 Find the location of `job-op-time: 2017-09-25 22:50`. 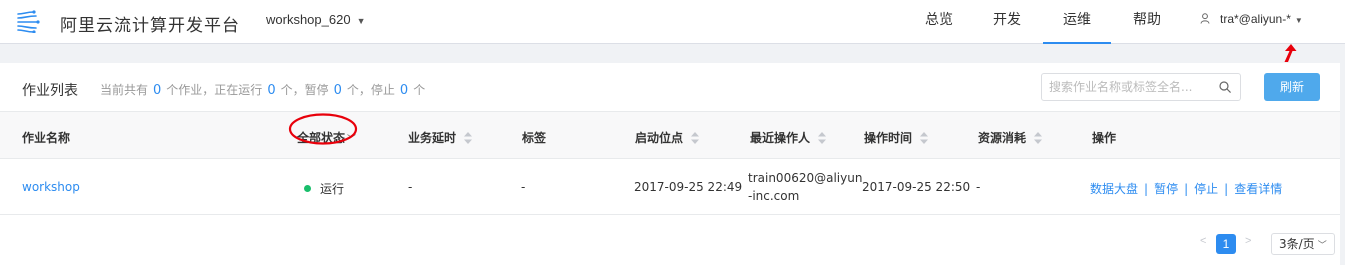

job-op-time: 2017-09-25 22:50 is located at coordinates (916, 187).